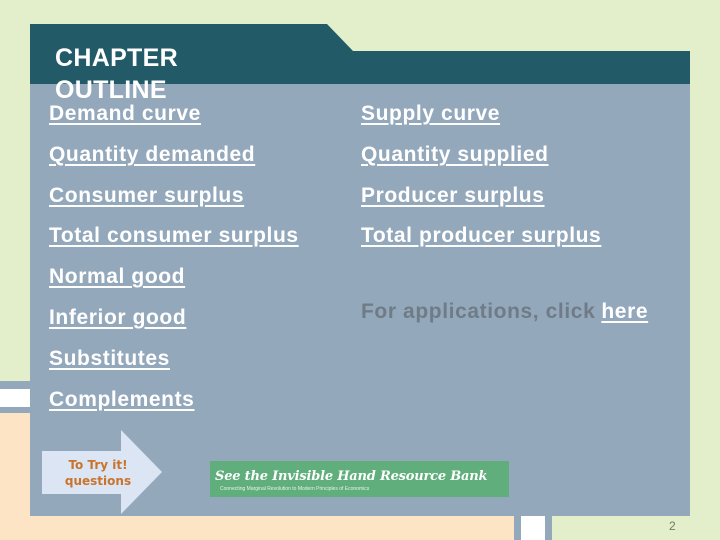  I want to click on link-inferior-good: Inferior good, so click(117, 318).